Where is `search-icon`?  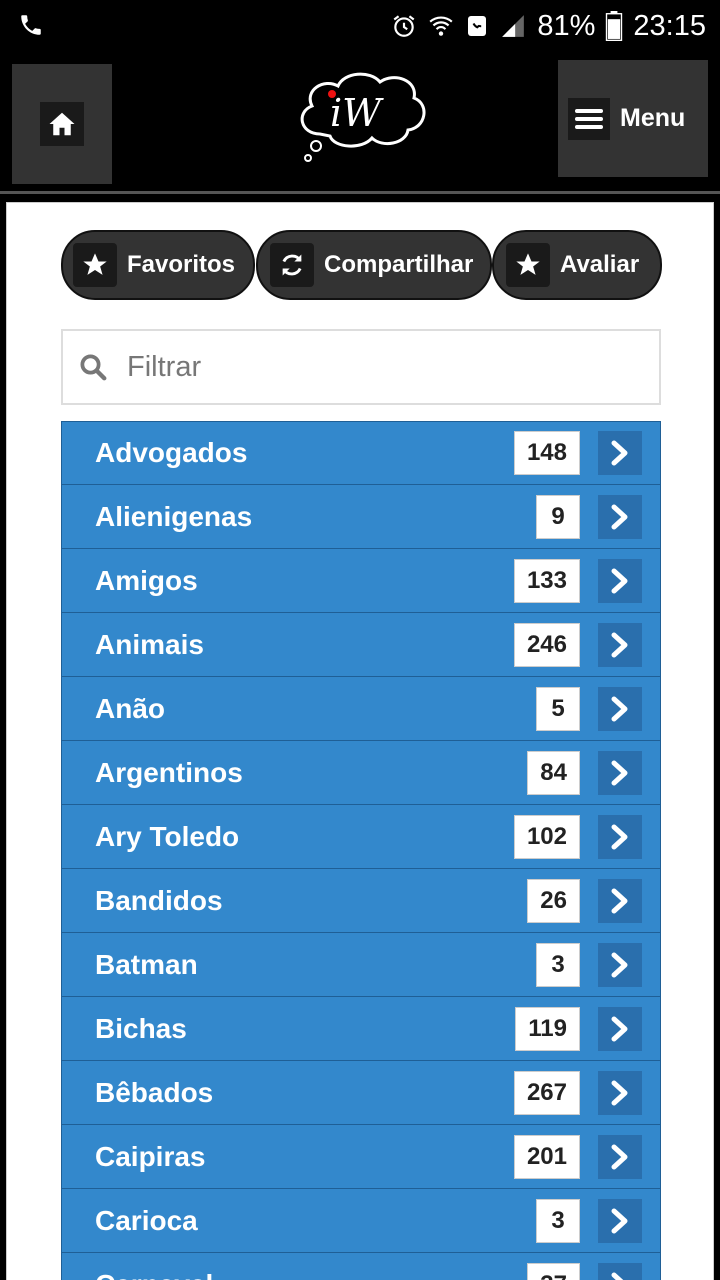 search-icon is located at coordinates (93, 367).